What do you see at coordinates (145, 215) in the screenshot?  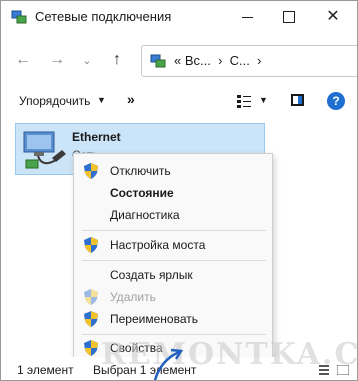 I see `menu-item-label: Диагностика` at bounding box center [145, 215].